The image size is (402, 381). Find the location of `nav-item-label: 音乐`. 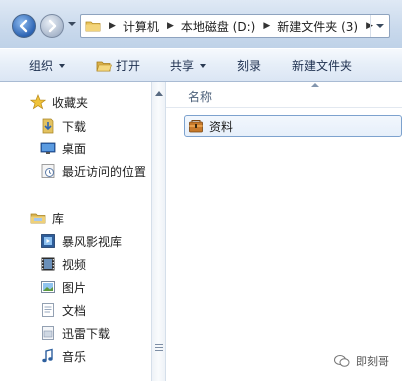

nav-item-label: 音乐 is located at coordinates (74, 356).